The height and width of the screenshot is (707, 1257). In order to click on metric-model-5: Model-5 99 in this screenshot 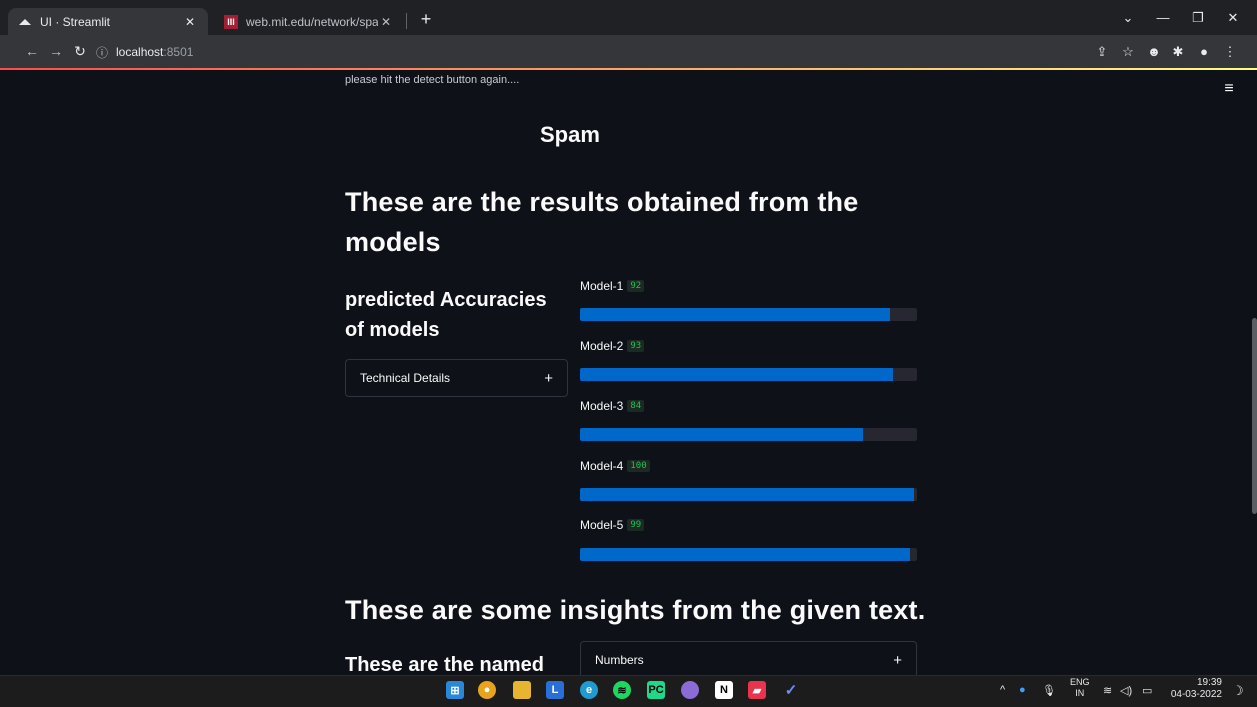, I will do `click(612, 525)`.